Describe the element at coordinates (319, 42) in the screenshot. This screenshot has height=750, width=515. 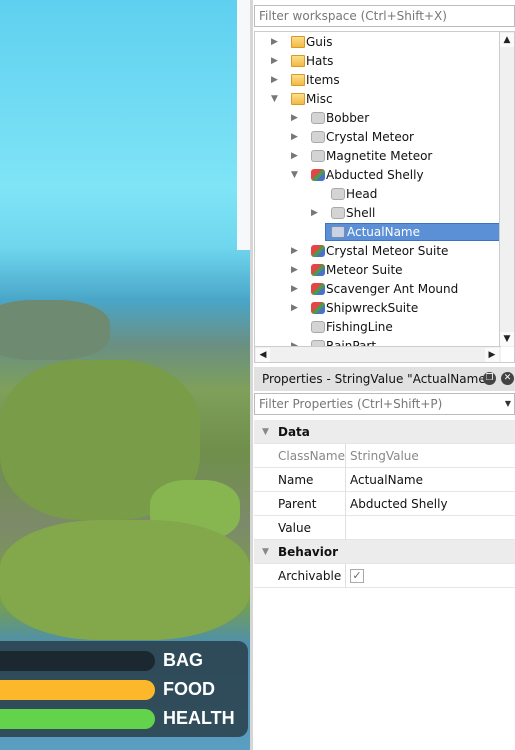
I see `tree-item-label: Guis` at that location.